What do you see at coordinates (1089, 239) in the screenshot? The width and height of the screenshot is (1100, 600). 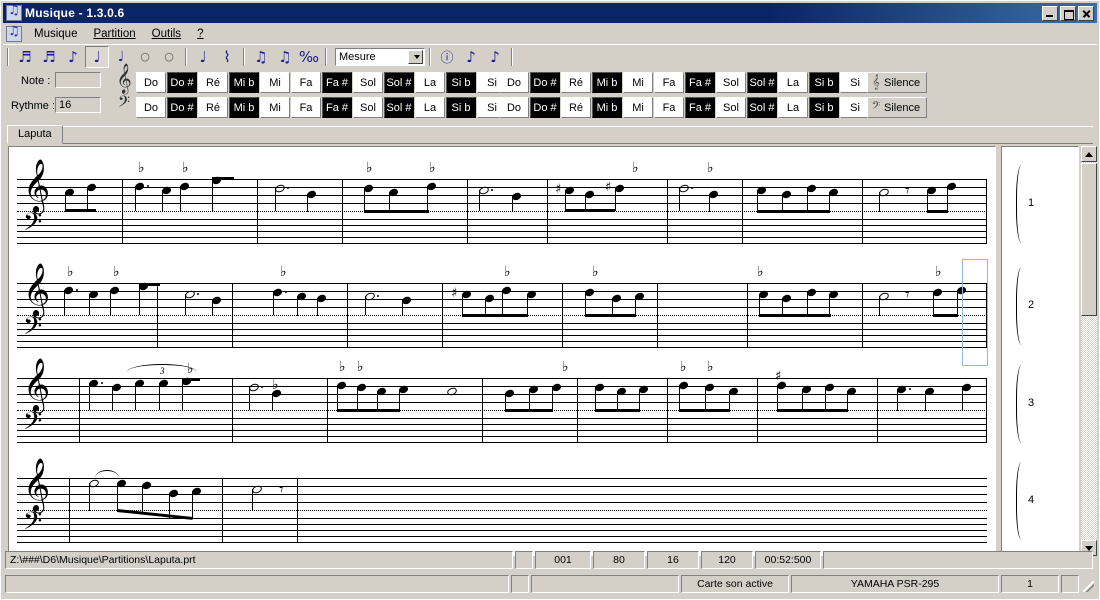 I see `scrollbar-thumb` at bounding box center [1089, 239].